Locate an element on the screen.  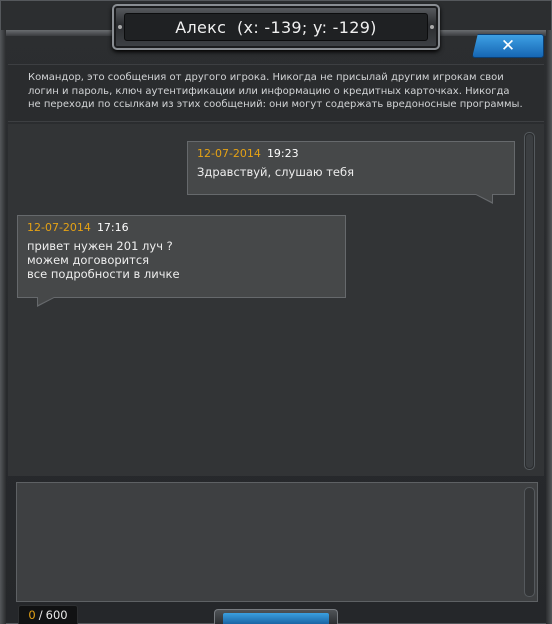
send-button-face is located at coordinates (276, 618).